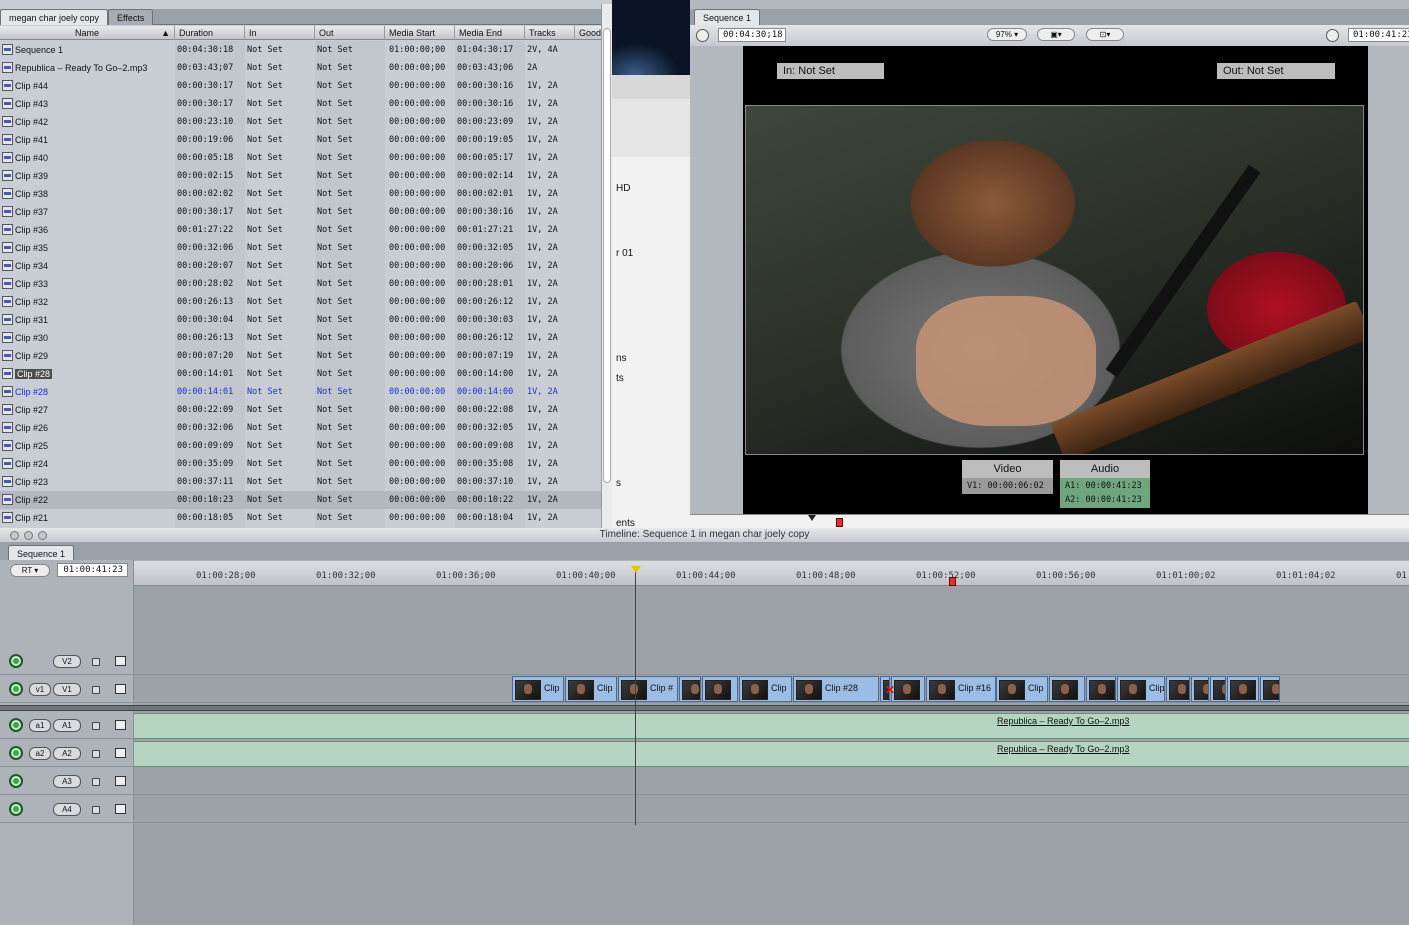 The width and height of the screenshot is (1409, 925). What do you see at coordinates (752, 35) in the screenshot?
I see `duration-timecode: 00:04:30;18` at bounding box center [752, 35].